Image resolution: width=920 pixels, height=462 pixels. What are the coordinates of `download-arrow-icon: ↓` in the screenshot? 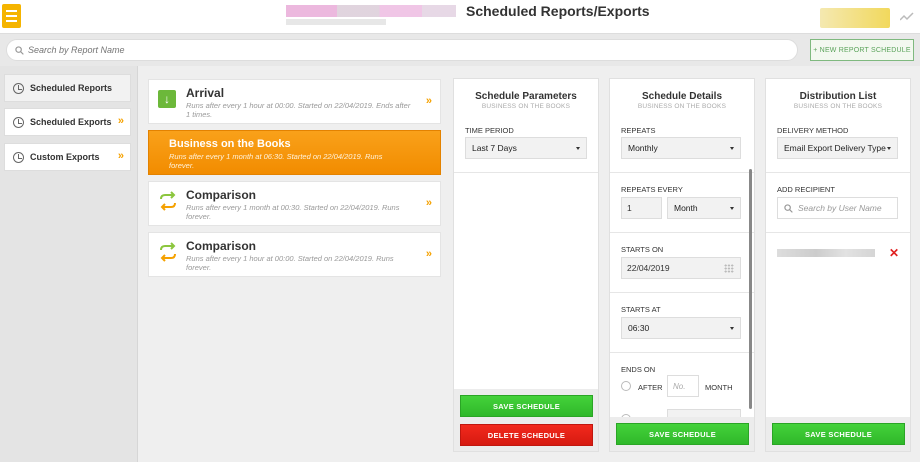 It's located at (167, 99).